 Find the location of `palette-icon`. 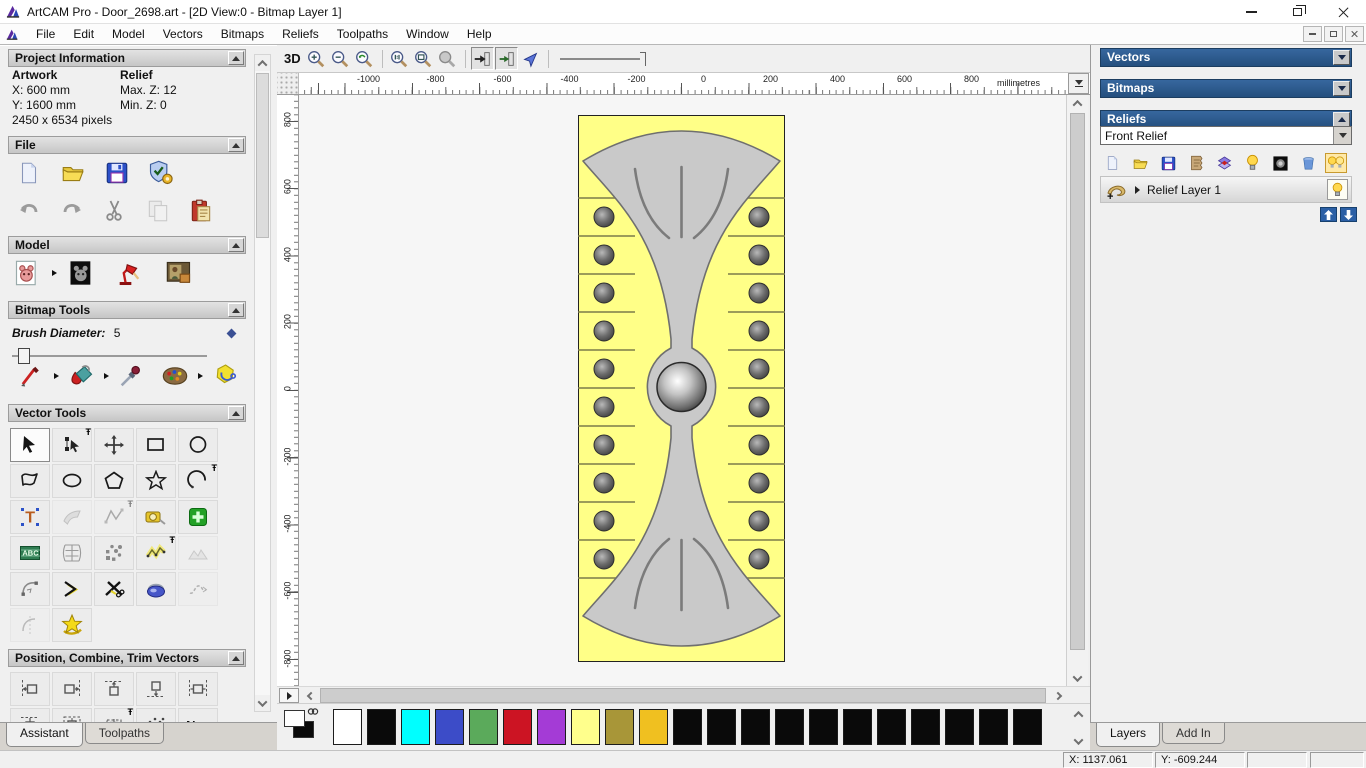

palette-icon is located at coordinates (175, 376).